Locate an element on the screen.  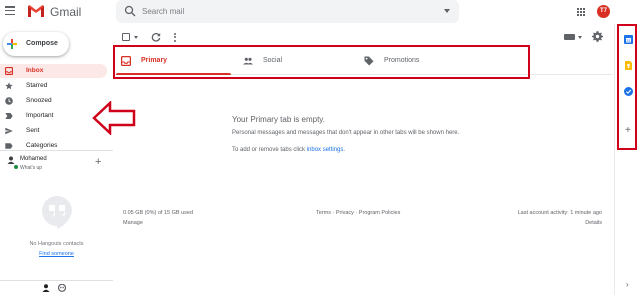
sidebar-item-snoozed: Snoozed is located at coordinates (53, 101).